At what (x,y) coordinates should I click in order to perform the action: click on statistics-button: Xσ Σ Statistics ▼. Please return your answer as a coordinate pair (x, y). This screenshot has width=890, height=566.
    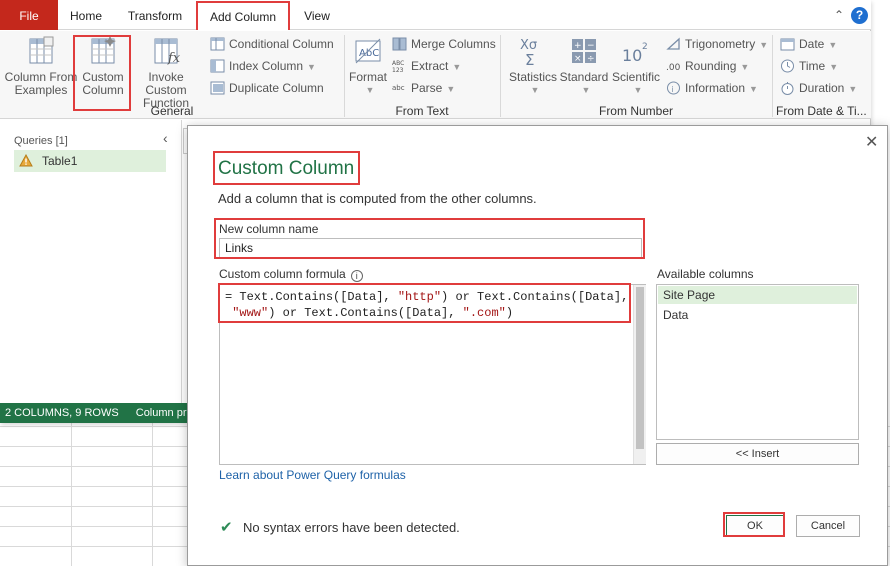
    Looking at the image, I should click on (533, 66).